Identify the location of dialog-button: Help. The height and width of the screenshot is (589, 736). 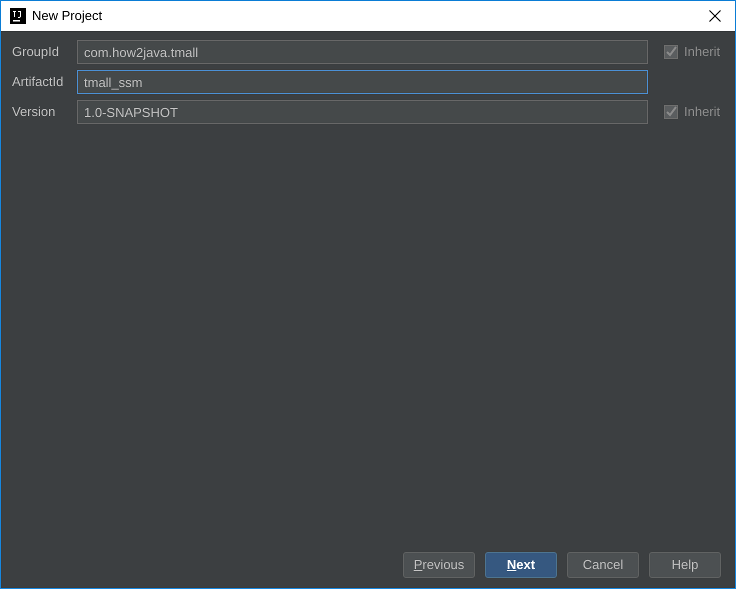
(685, 565).